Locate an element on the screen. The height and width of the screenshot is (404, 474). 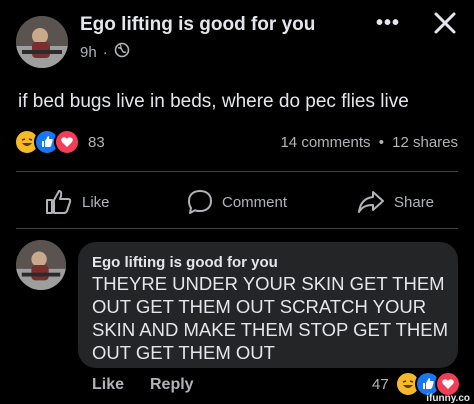
post-stats: 14 comments • 12 shares is located at coordinates (369, 142).